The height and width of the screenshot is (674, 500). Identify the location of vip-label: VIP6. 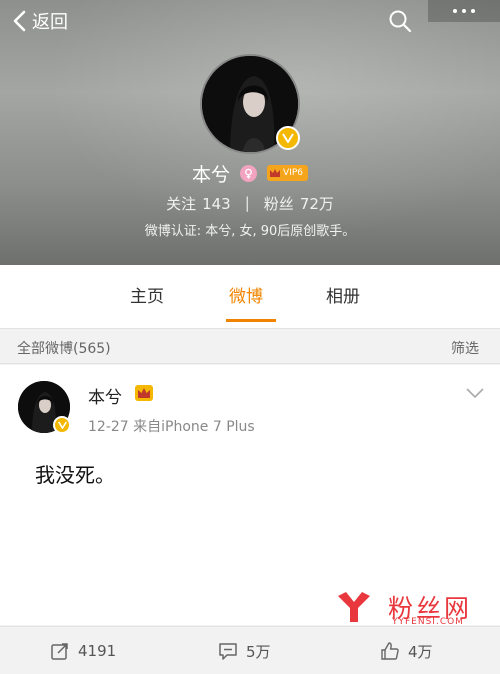
(293, 173).